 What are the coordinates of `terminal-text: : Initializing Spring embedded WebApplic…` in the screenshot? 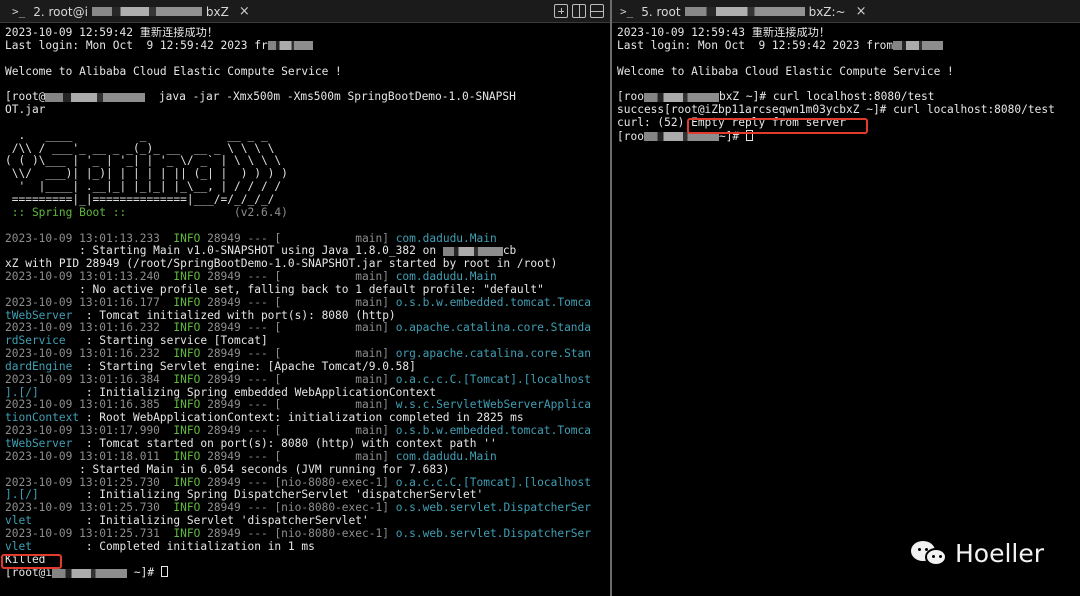 It's located at (237, 392).